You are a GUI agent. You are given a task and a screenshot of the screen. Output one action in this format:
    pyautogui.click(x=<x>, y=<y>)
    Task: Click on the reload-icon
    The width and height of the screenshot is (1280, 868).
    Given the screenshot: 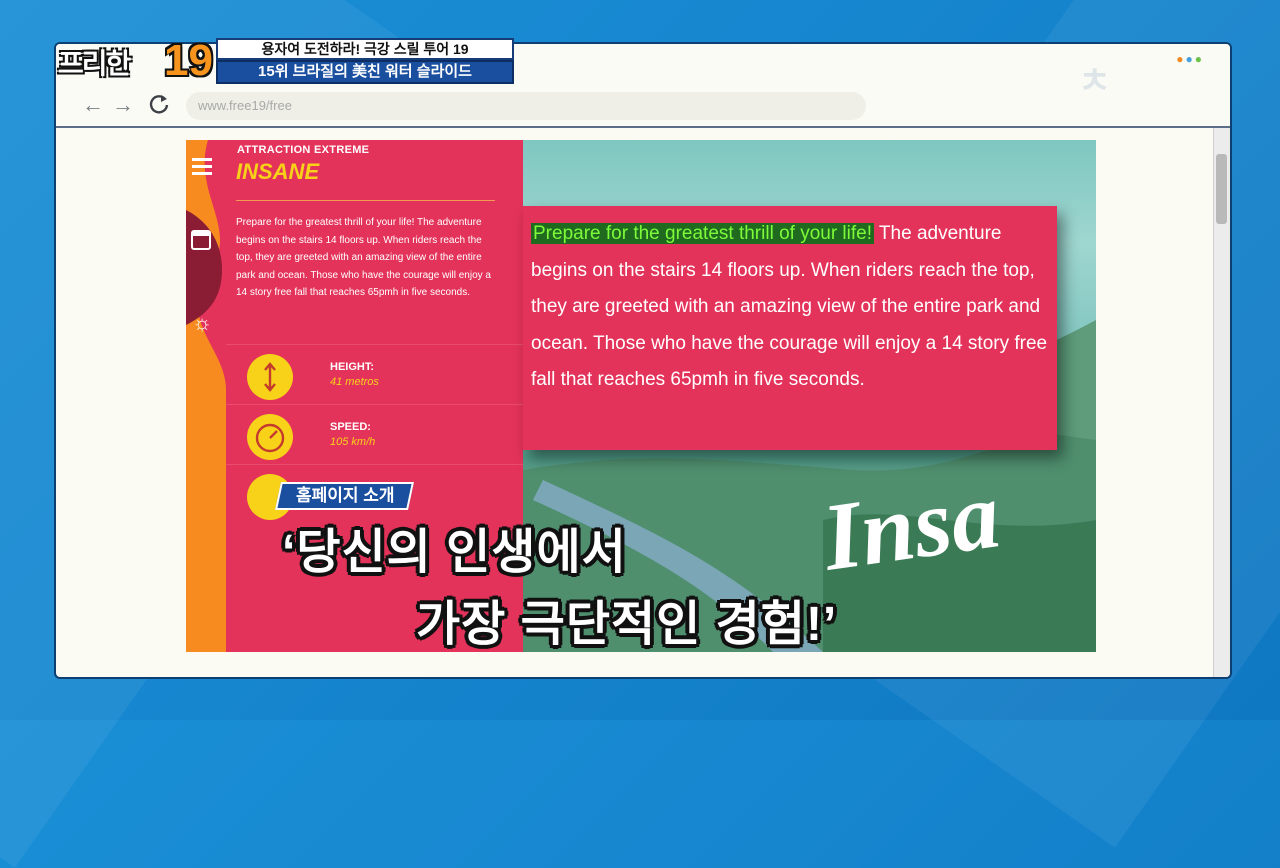 What is the action you would take?
    pyautogui.click(x=159, y=106)
    